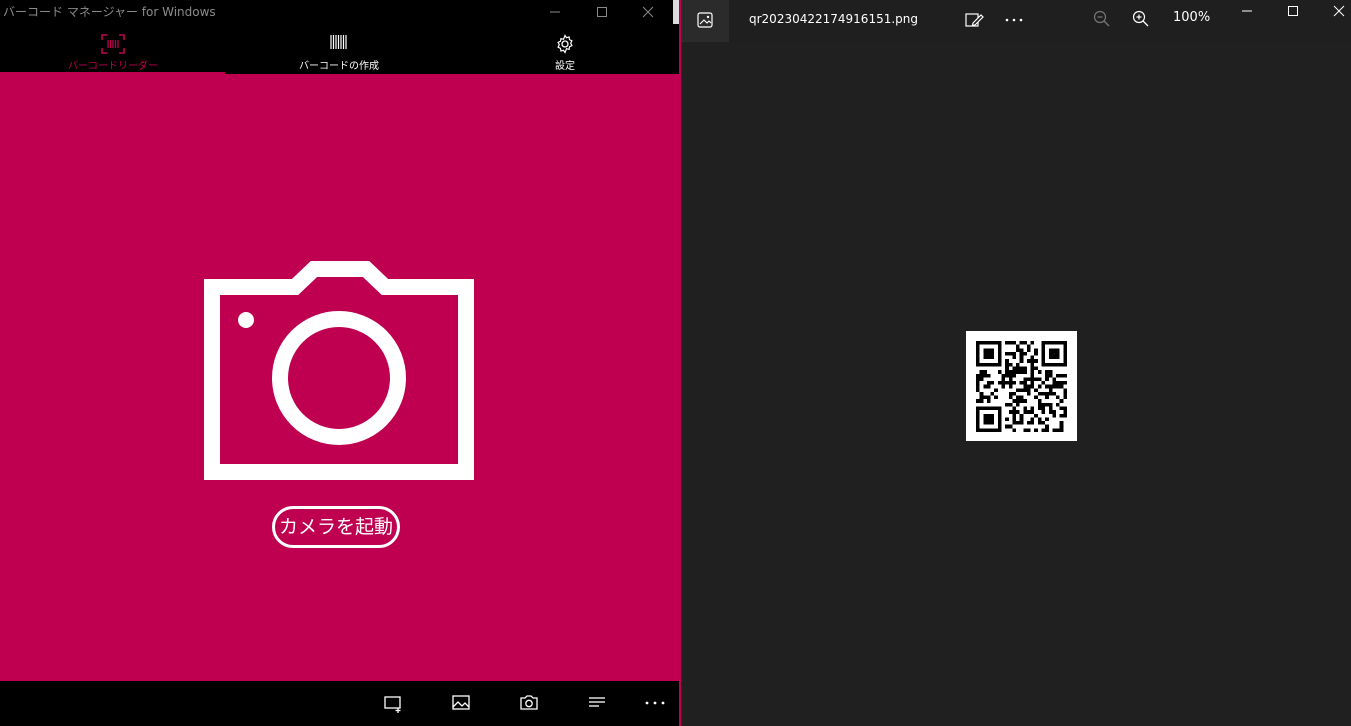  Describe the element at coordinates (339, 12) in the screenshot. I see `title-bar: バーコード マネージャー for Windows` at that location.